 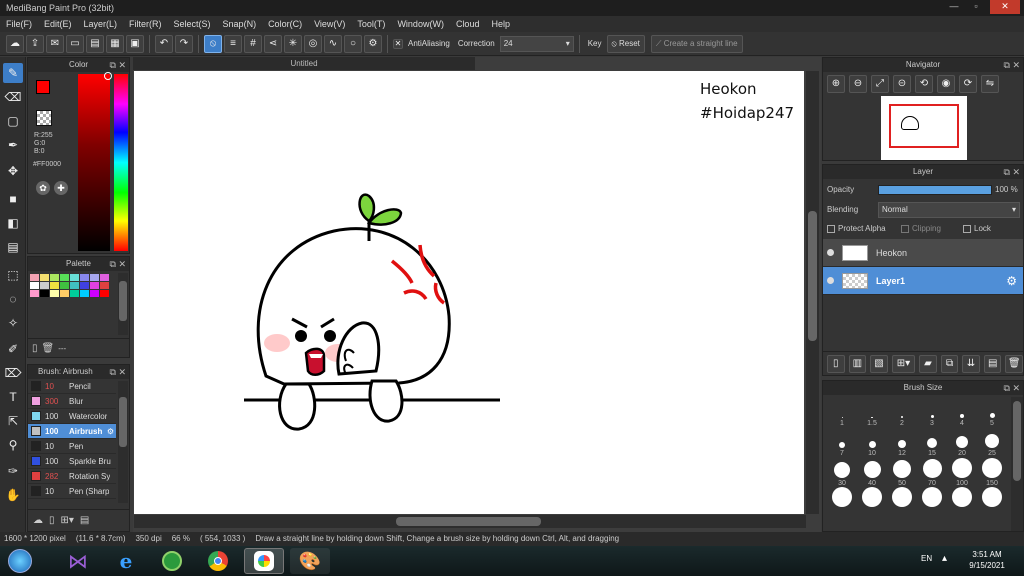 What do you see at coordinates (184, 43) in the screenshot?
I see `redo-icon: ↷` at bounding box center [184, 43].